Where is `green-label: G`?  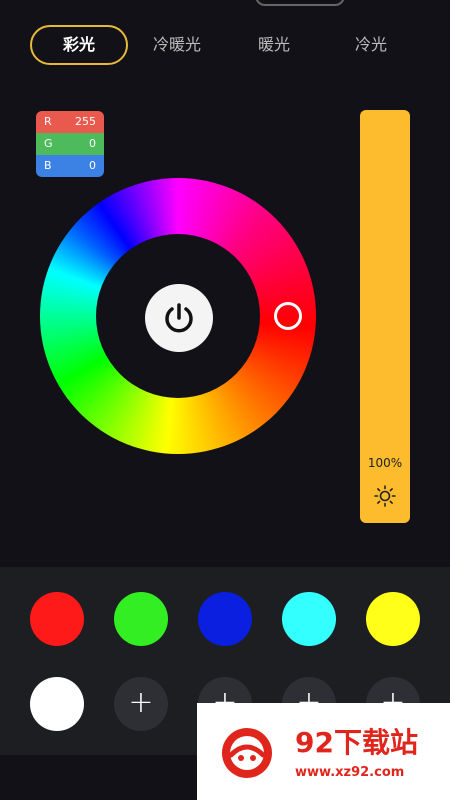
green-label: G is located at coordinates (48, 143).